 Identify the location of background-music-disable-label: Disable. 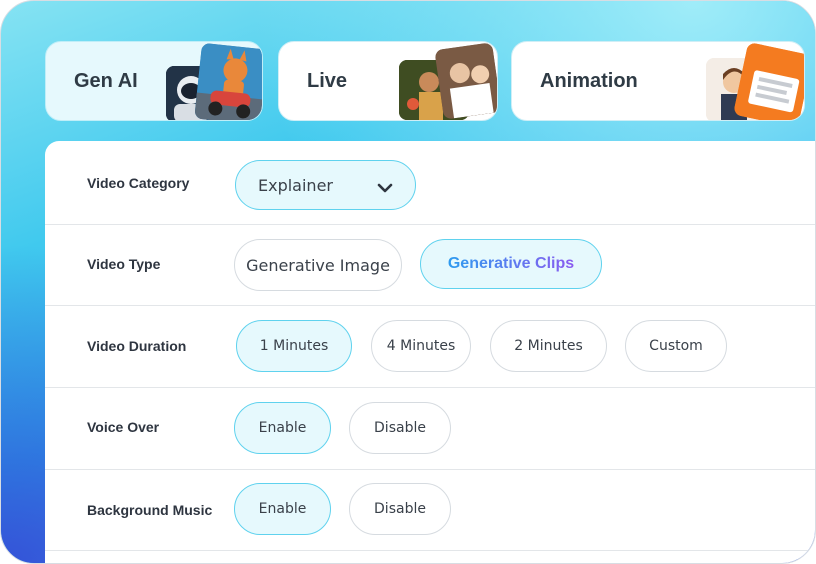
(400, 509).